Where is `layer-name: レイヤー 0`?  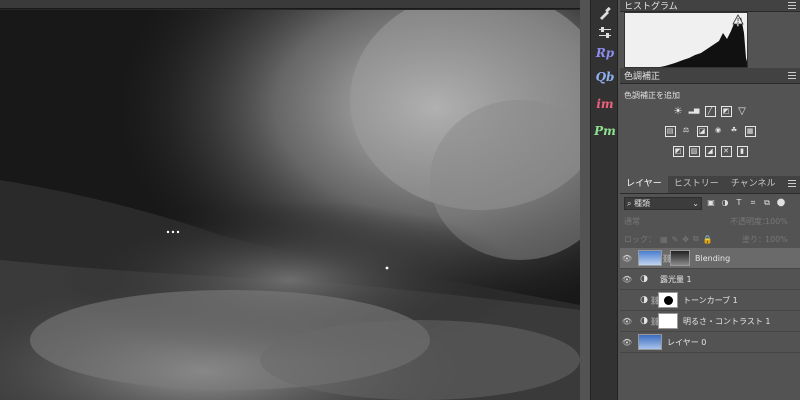
layer-name: レイヤー 0 is located at coordinates (687, 342).